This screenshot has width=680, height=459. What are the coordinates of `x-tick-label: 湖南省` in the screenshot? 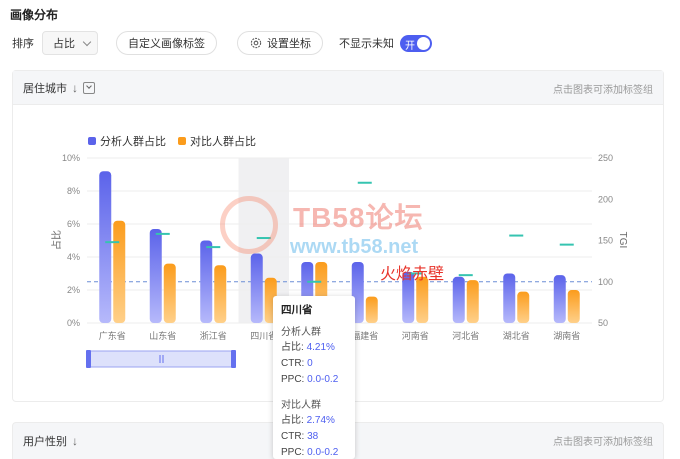 It's located at (566, 335).